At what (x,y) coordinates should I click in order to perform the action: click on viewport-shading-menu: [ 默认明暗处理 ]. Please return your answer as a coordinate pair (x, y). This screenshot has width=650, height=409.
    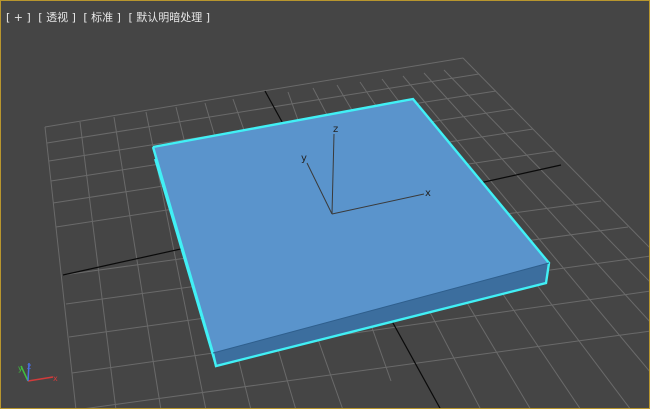
    Looking at the image, I should click on (169, 17).